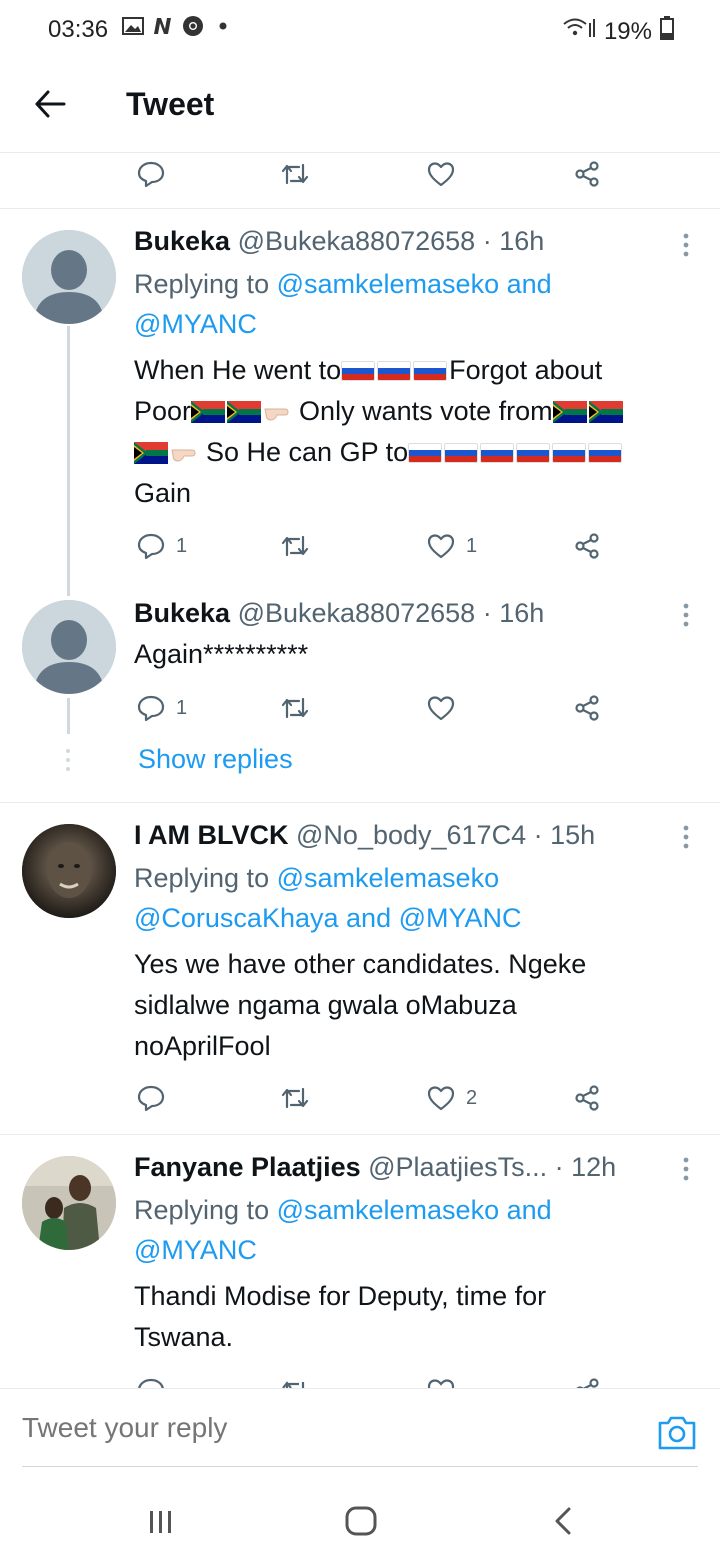  I want to click on header-divider, so click(360, 152).